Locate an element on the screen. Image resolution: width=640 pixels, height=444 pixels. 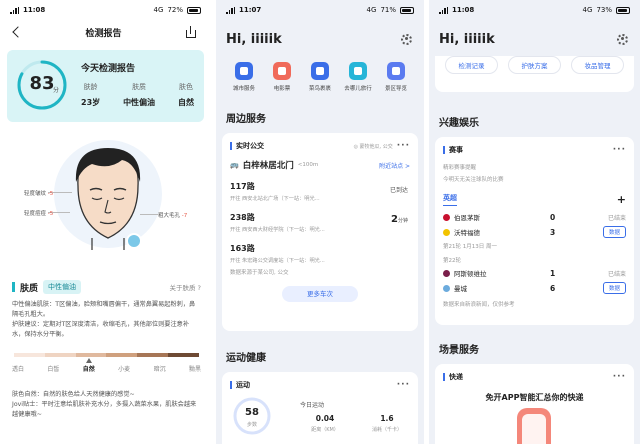
calorie-value: 1.6 is located at coordinates (387, 418).